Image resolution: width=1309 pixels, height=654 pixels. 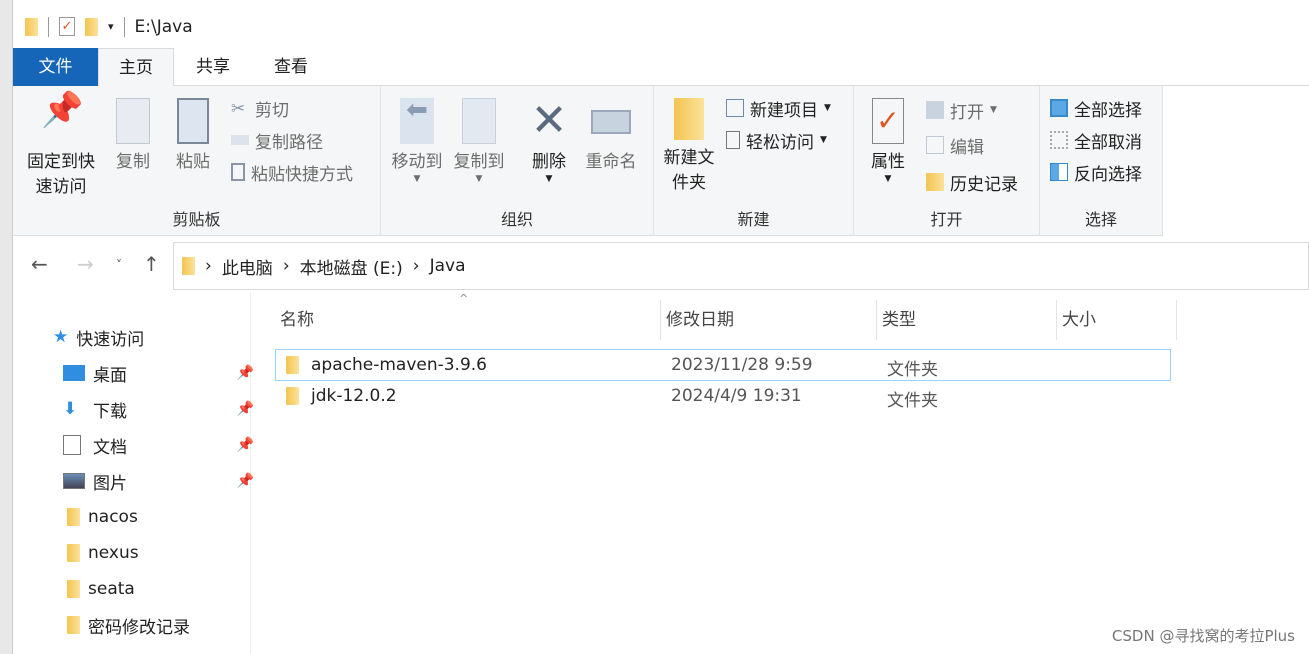 I want to click on file-name: jdk-12.0.2, so click(x=354, y=396).